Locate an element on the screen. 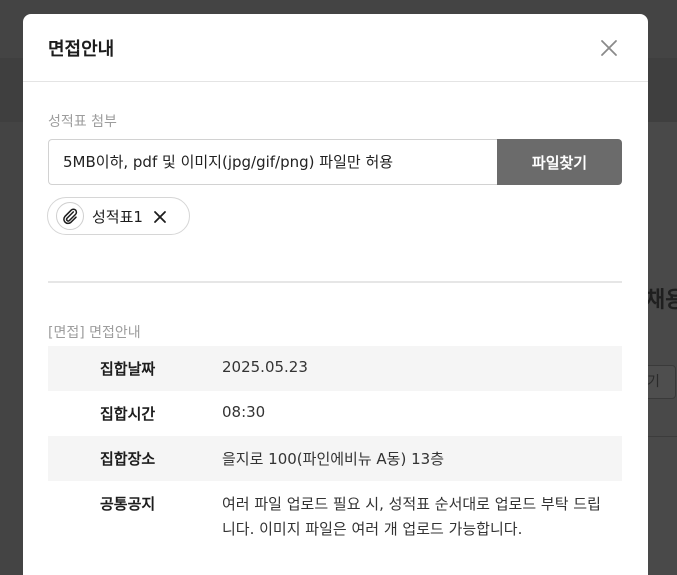  attached-file-name: 성적표1 is located at coordinates (117, 216).